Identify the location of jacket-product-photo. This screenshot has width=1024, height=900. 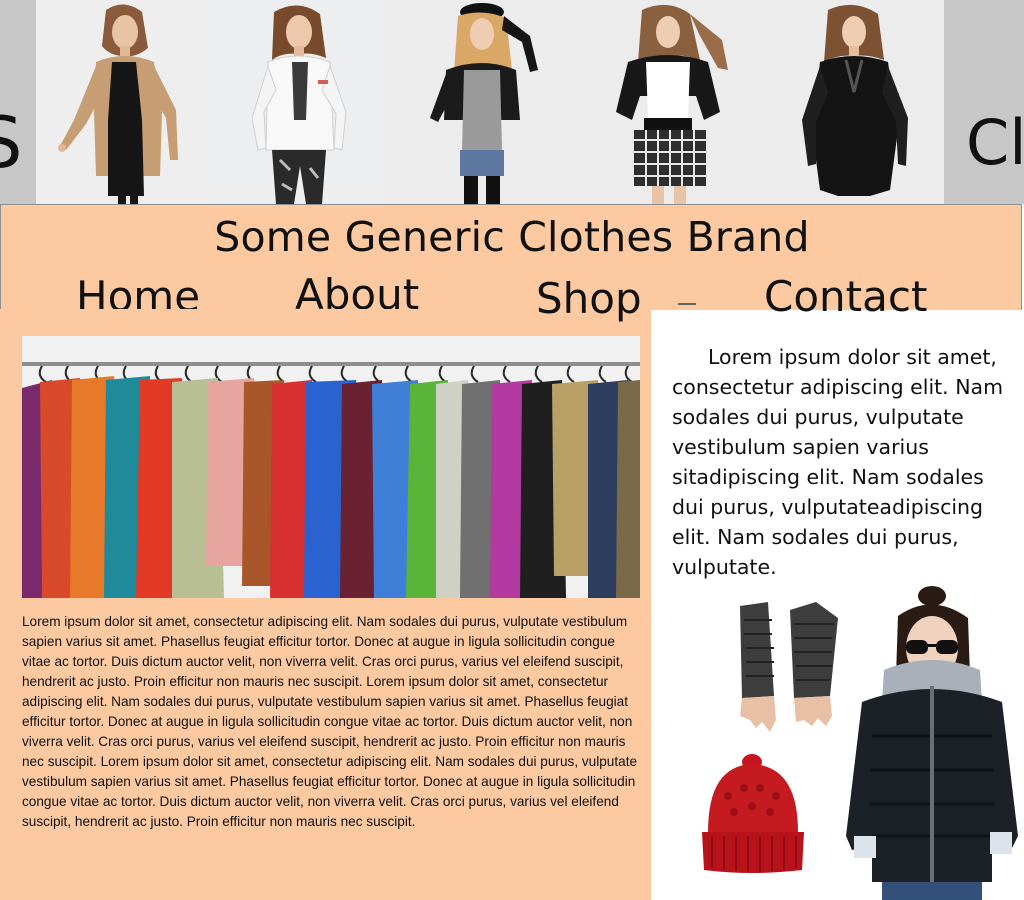
(932, 743).